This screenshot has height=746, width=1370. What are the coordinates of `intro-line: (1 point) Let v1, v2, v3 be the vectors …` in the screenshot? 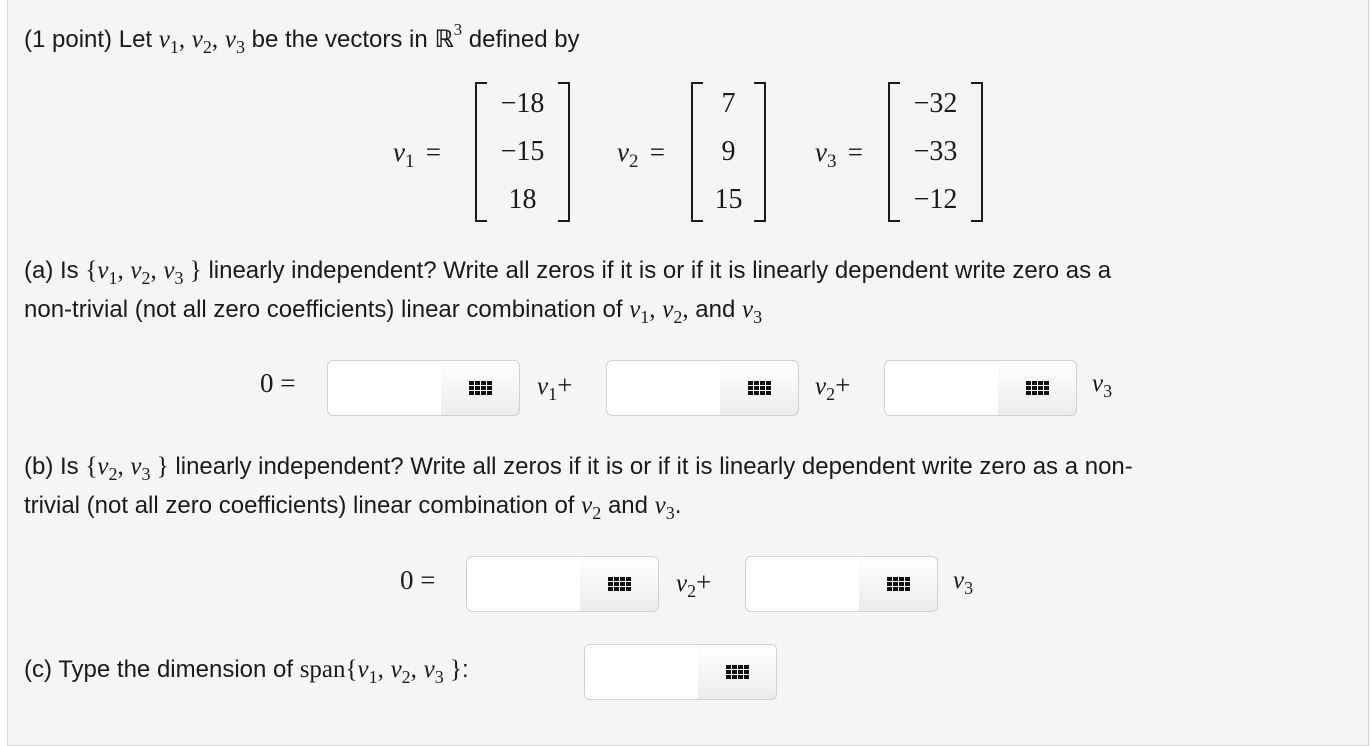 It's located at (302, 38).